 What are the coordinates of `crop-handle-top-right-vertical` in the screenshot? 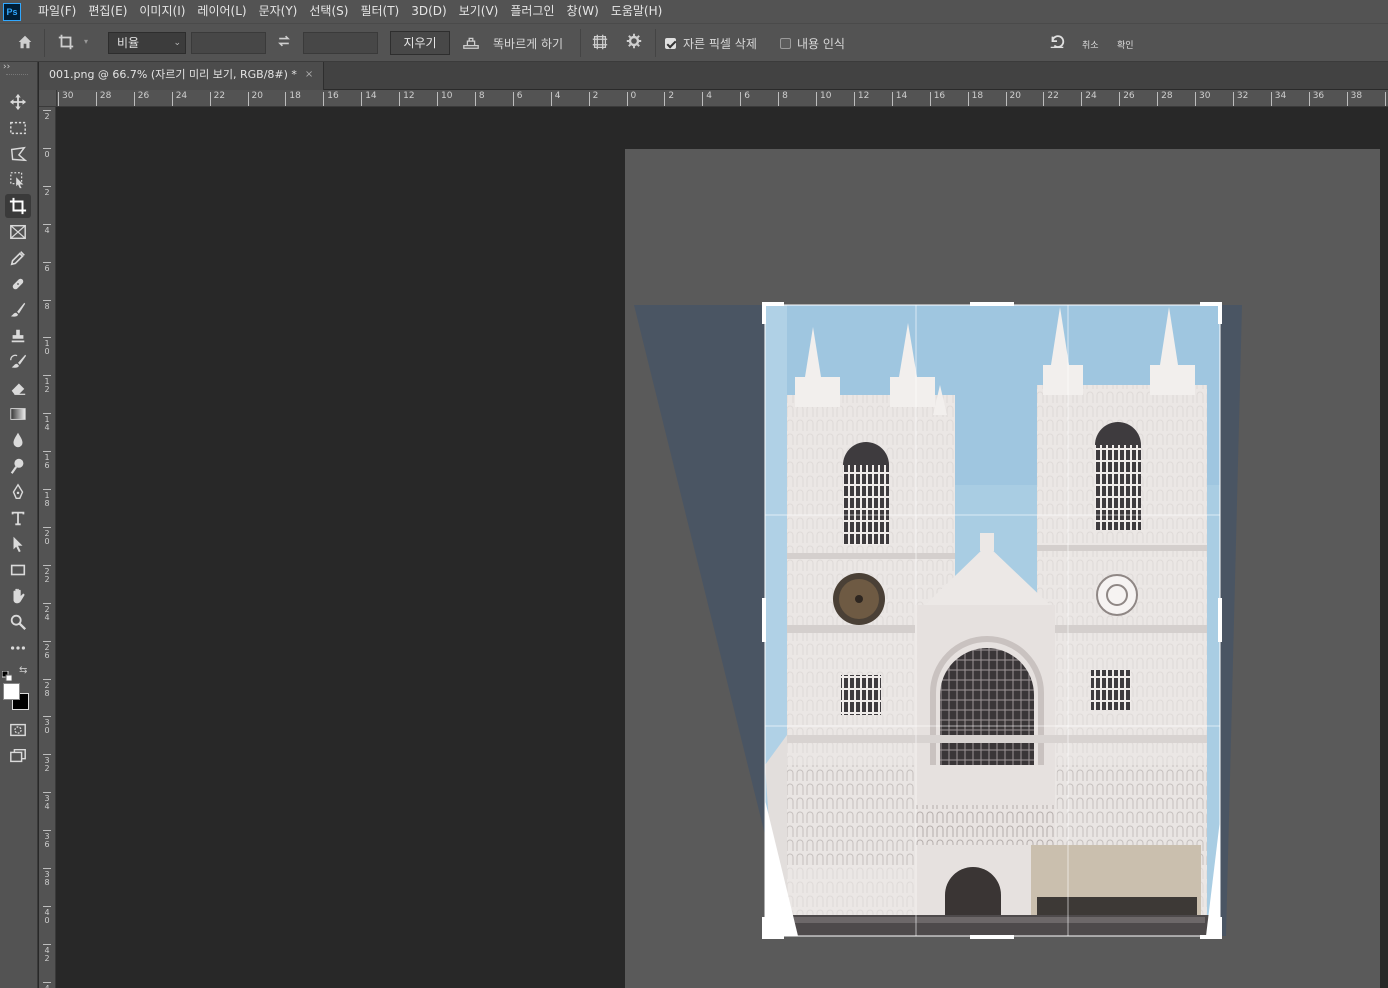 It's located at (1220, 313).